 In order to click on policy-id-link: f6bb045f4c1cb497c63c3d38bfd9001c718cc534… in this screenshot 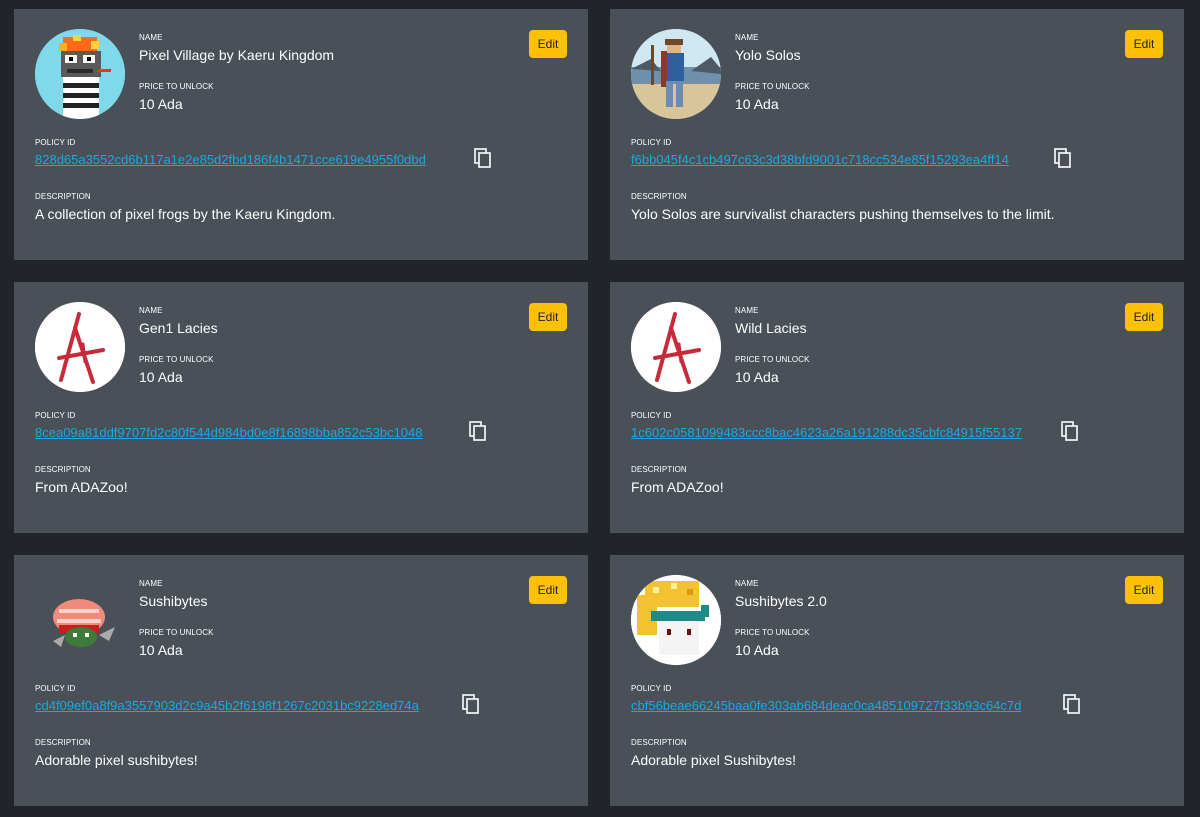, I will do `click(820, 159)`.